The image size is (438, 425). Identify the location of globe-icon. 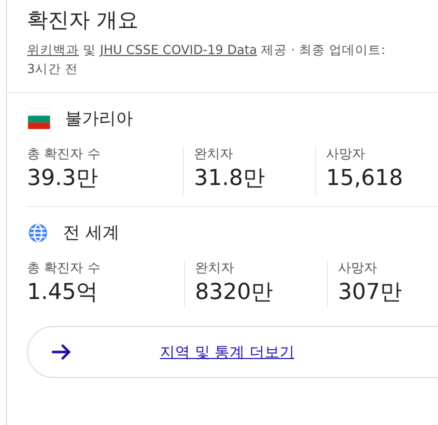
(38, 233).